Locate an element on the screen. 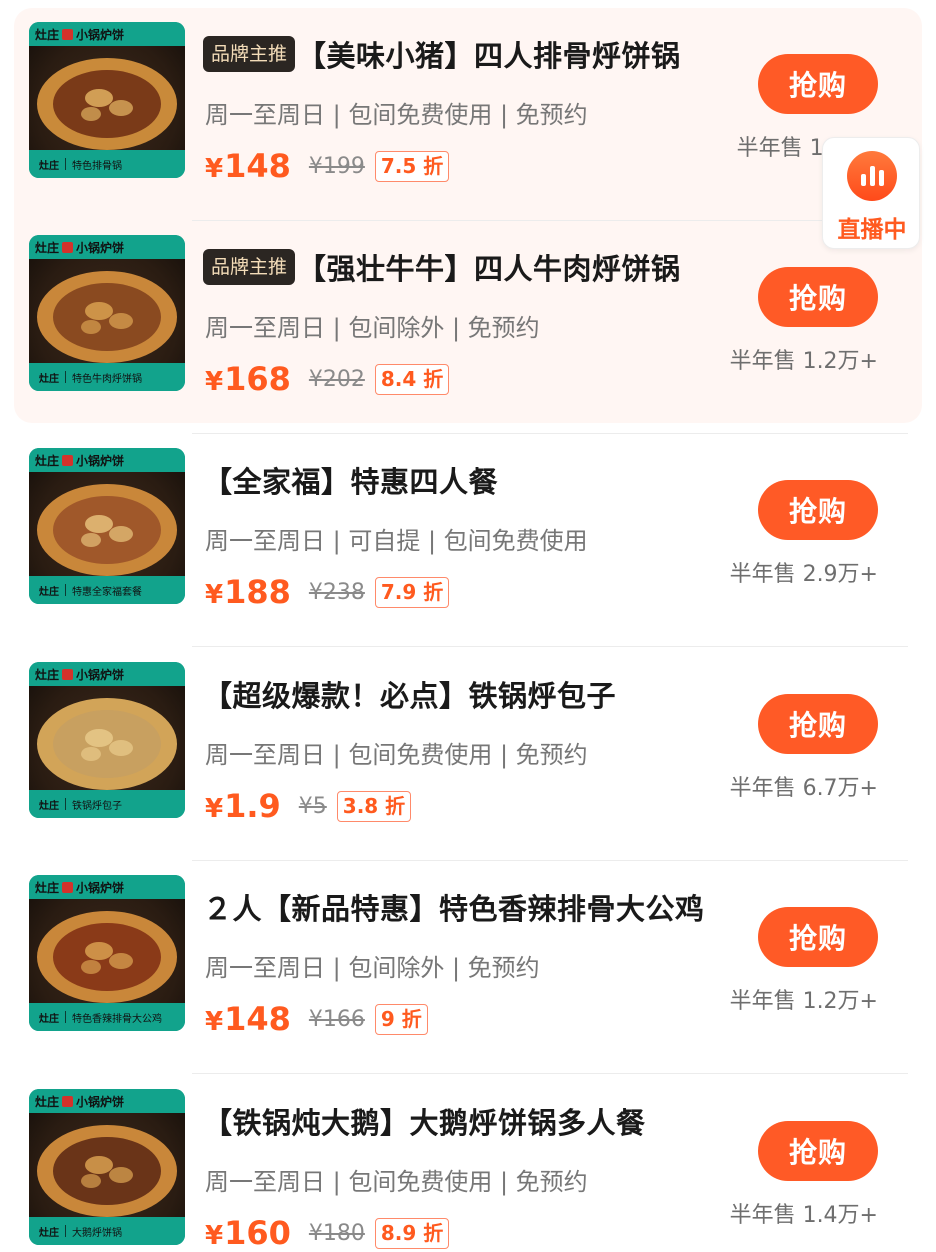  deal-price-value: 160 is located at coordinates (257, 1233).